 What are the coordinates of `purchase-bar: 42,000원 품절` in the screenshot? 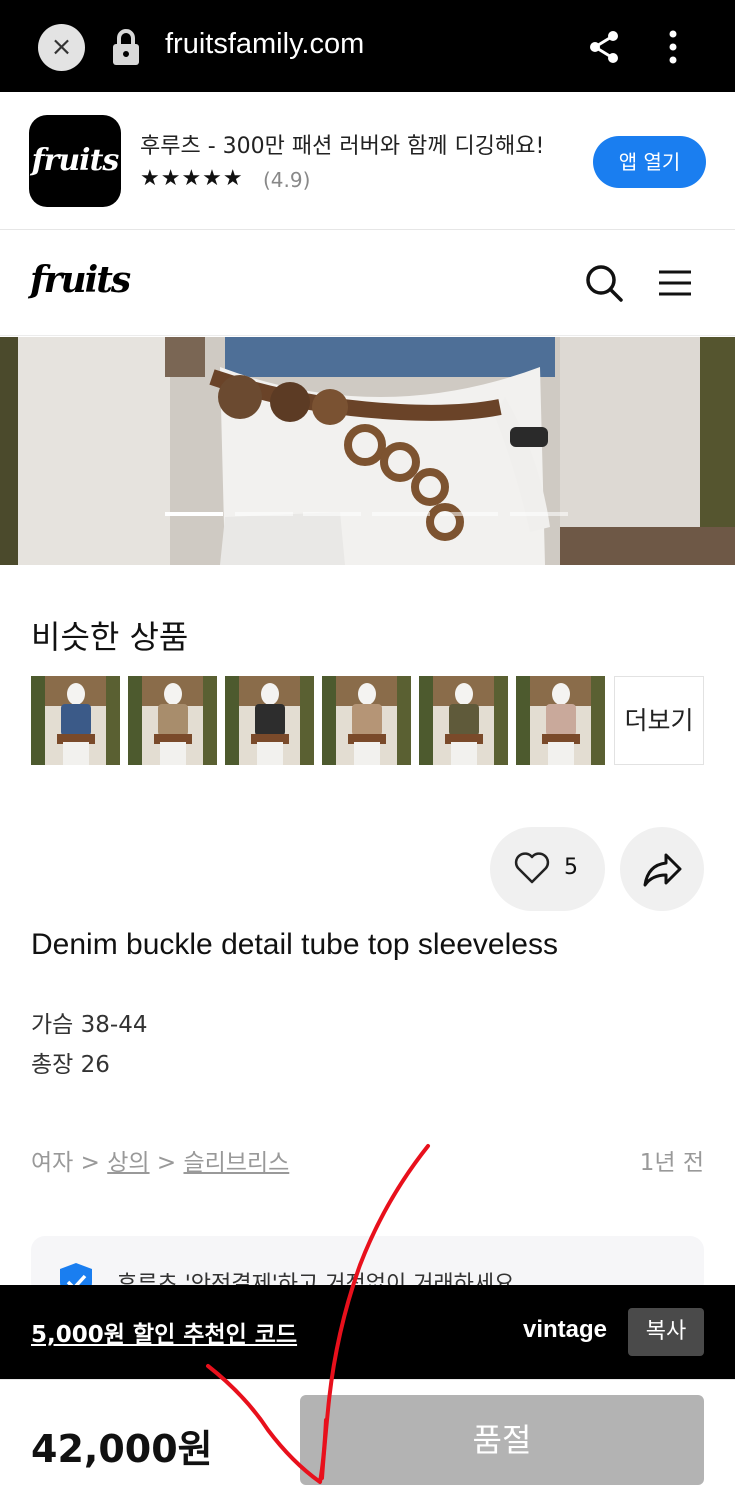 It's located at (367, 1439).